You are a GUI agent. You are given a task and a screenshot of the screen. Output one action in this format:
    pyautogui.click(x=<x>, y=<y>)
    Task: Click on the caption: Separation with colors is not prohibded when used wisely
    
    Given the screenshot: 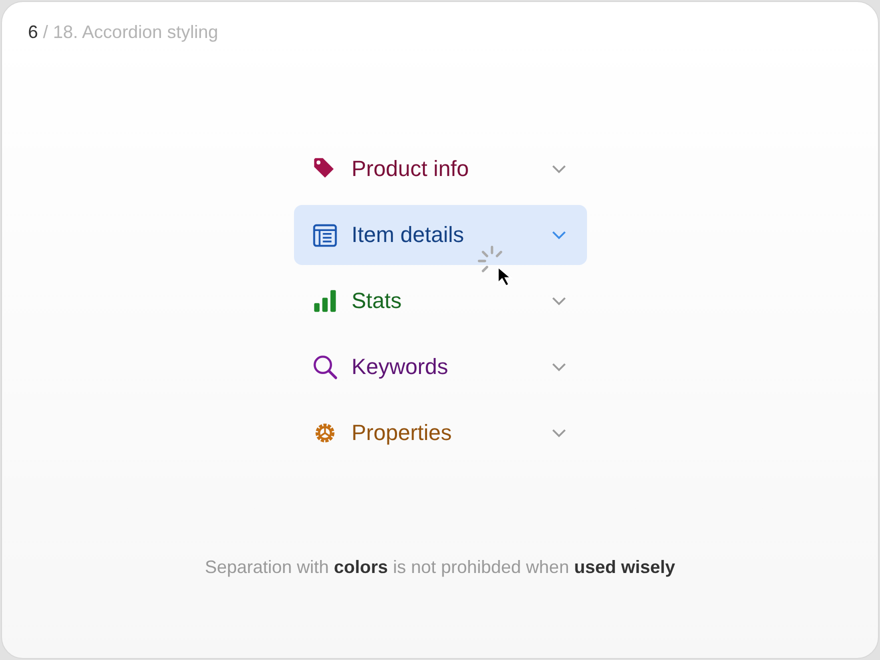 What is the action you would take?
    pyautogui.click(x=440, y=567)
    